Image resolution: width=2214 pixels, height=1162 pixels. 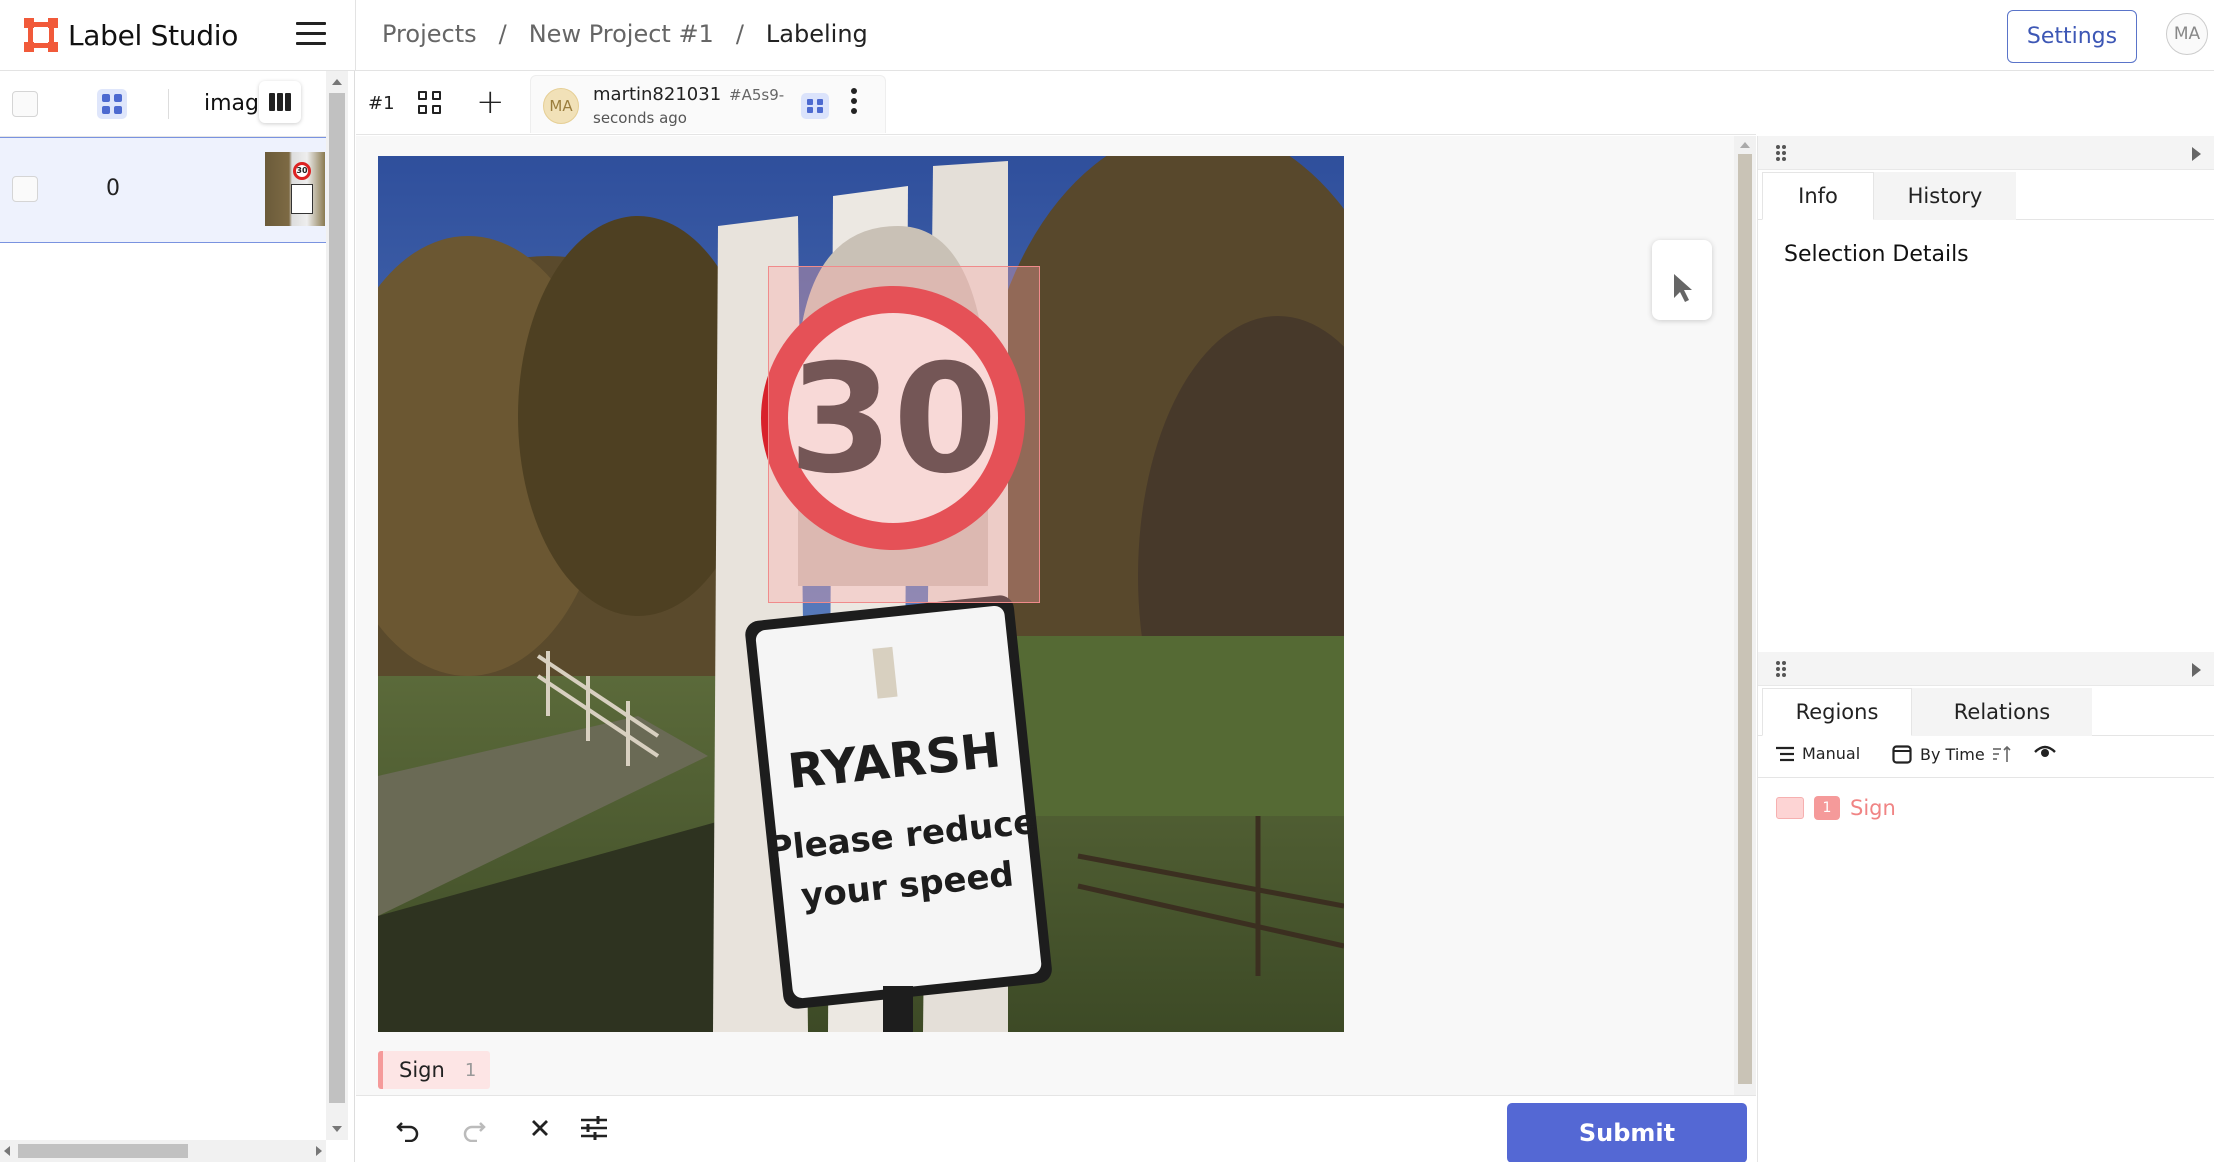 What do you see at coordinates (311, 35) in the screenshot?
I see `menu-icon` at bounding box center [311, 35].